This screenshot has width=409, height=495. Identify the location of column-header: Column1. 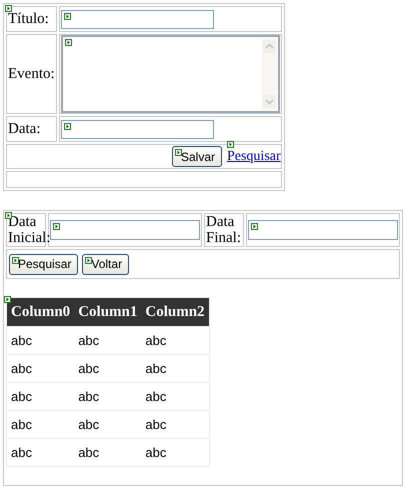
(108, 312).